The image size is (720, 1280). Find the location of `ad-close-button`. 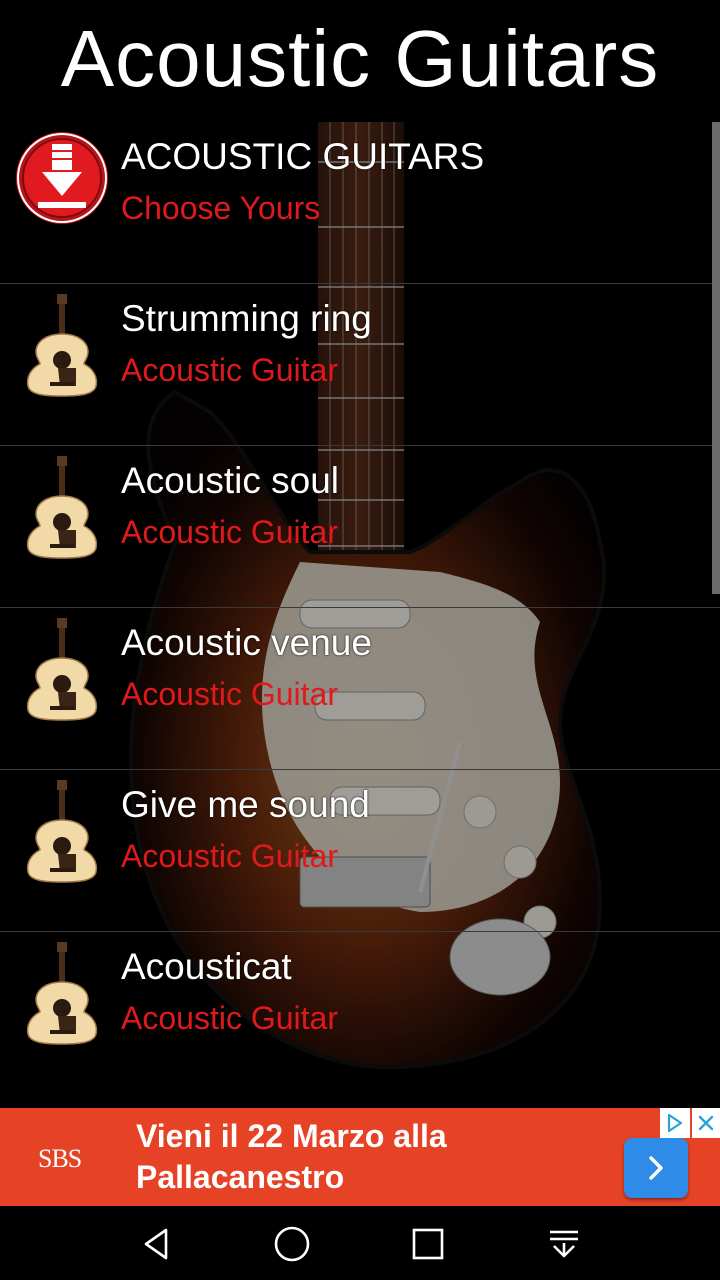

ad-close-button is located at coordinates (706, 1123).